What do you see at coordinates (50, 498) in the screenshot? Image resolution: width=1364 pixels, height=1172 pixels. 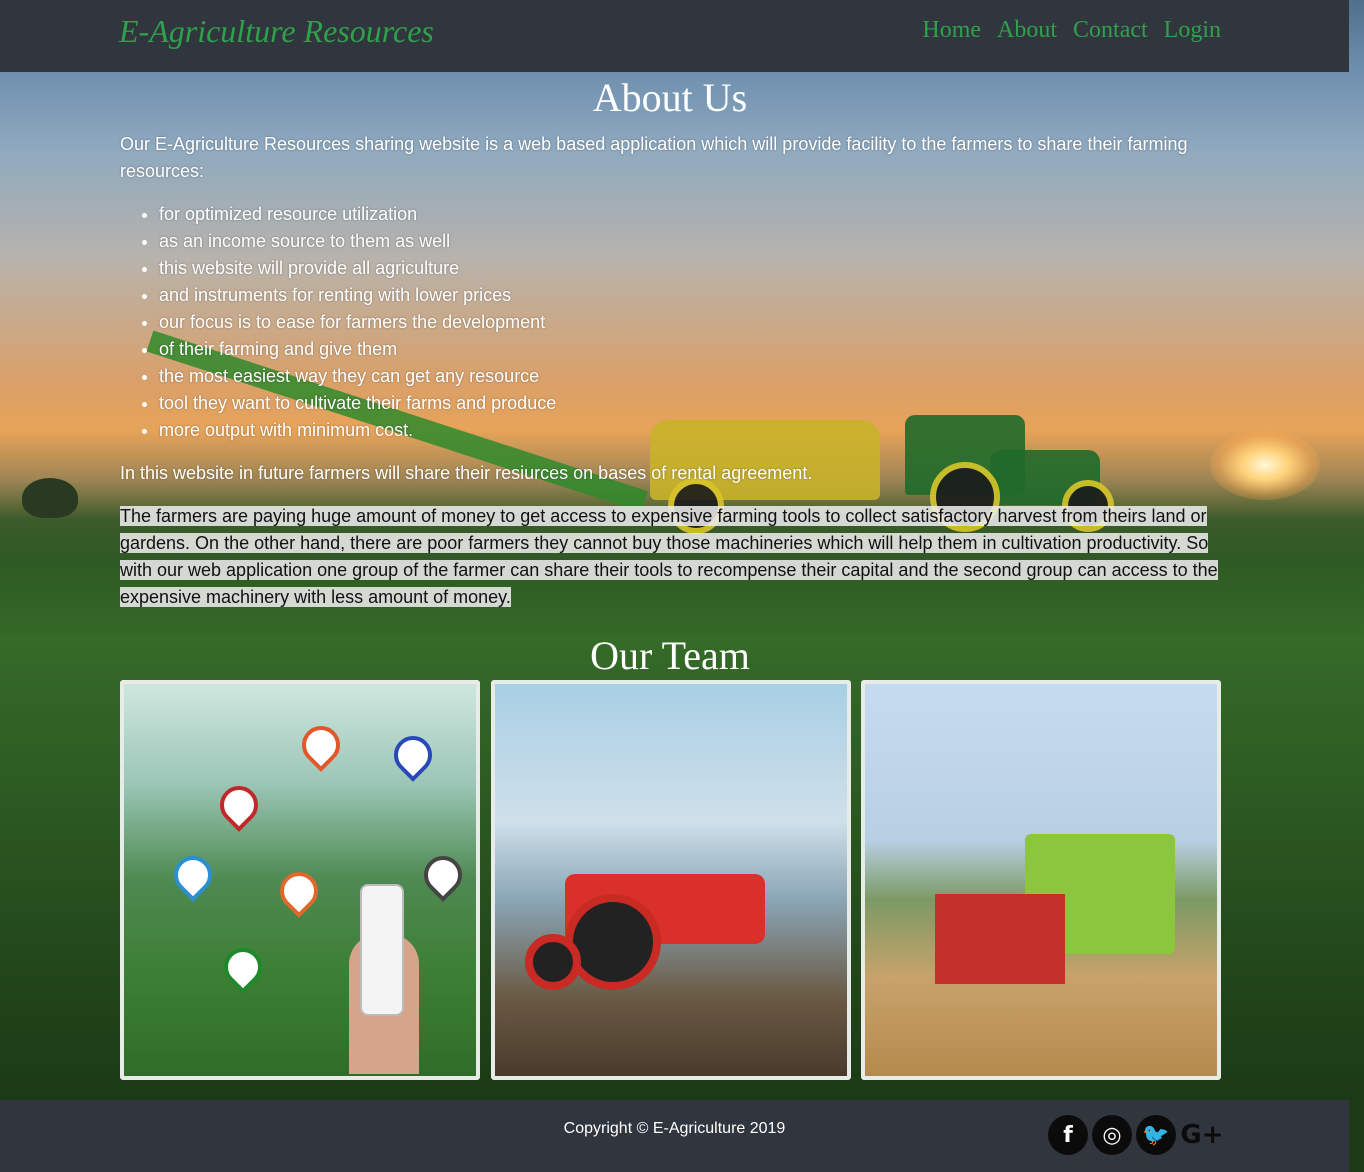 I see `distant-tree` at bounding box center [50, 498].